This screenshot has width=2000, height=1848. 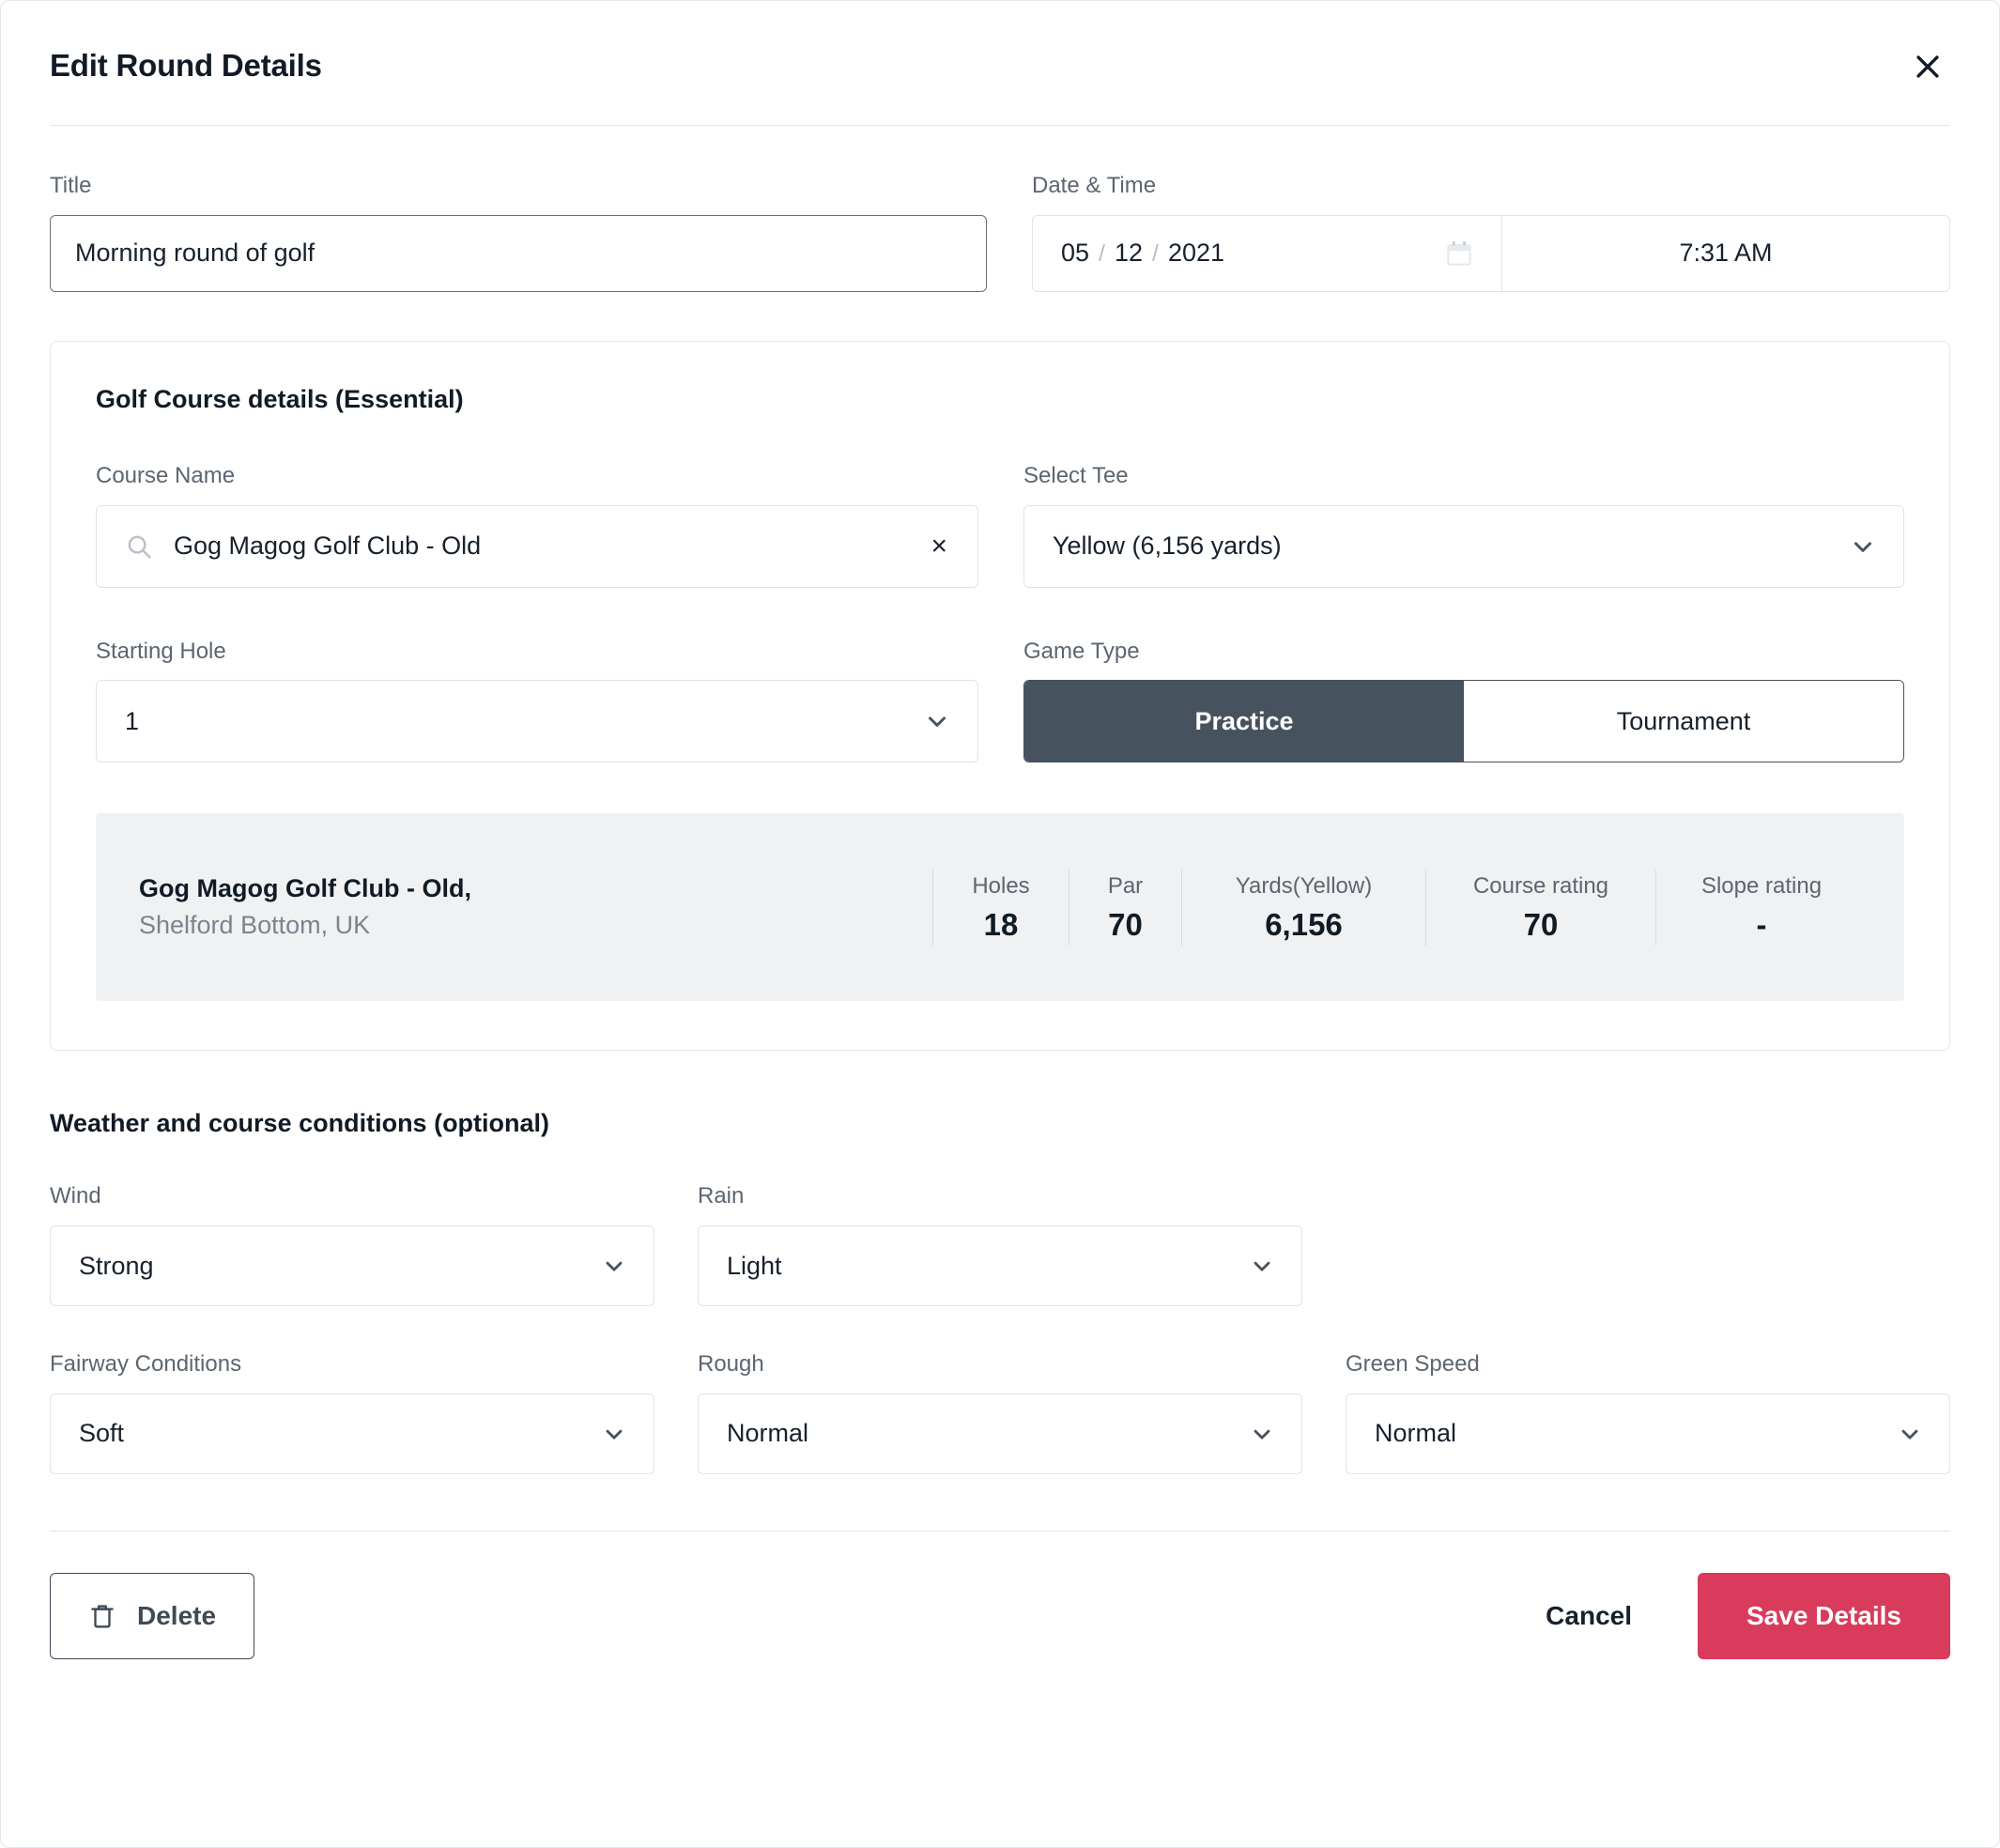 What do you see at coordinates (1001, 924) in the screenshot?
I see `stat-holes-value: 18` at bounding box center [1001, 924].